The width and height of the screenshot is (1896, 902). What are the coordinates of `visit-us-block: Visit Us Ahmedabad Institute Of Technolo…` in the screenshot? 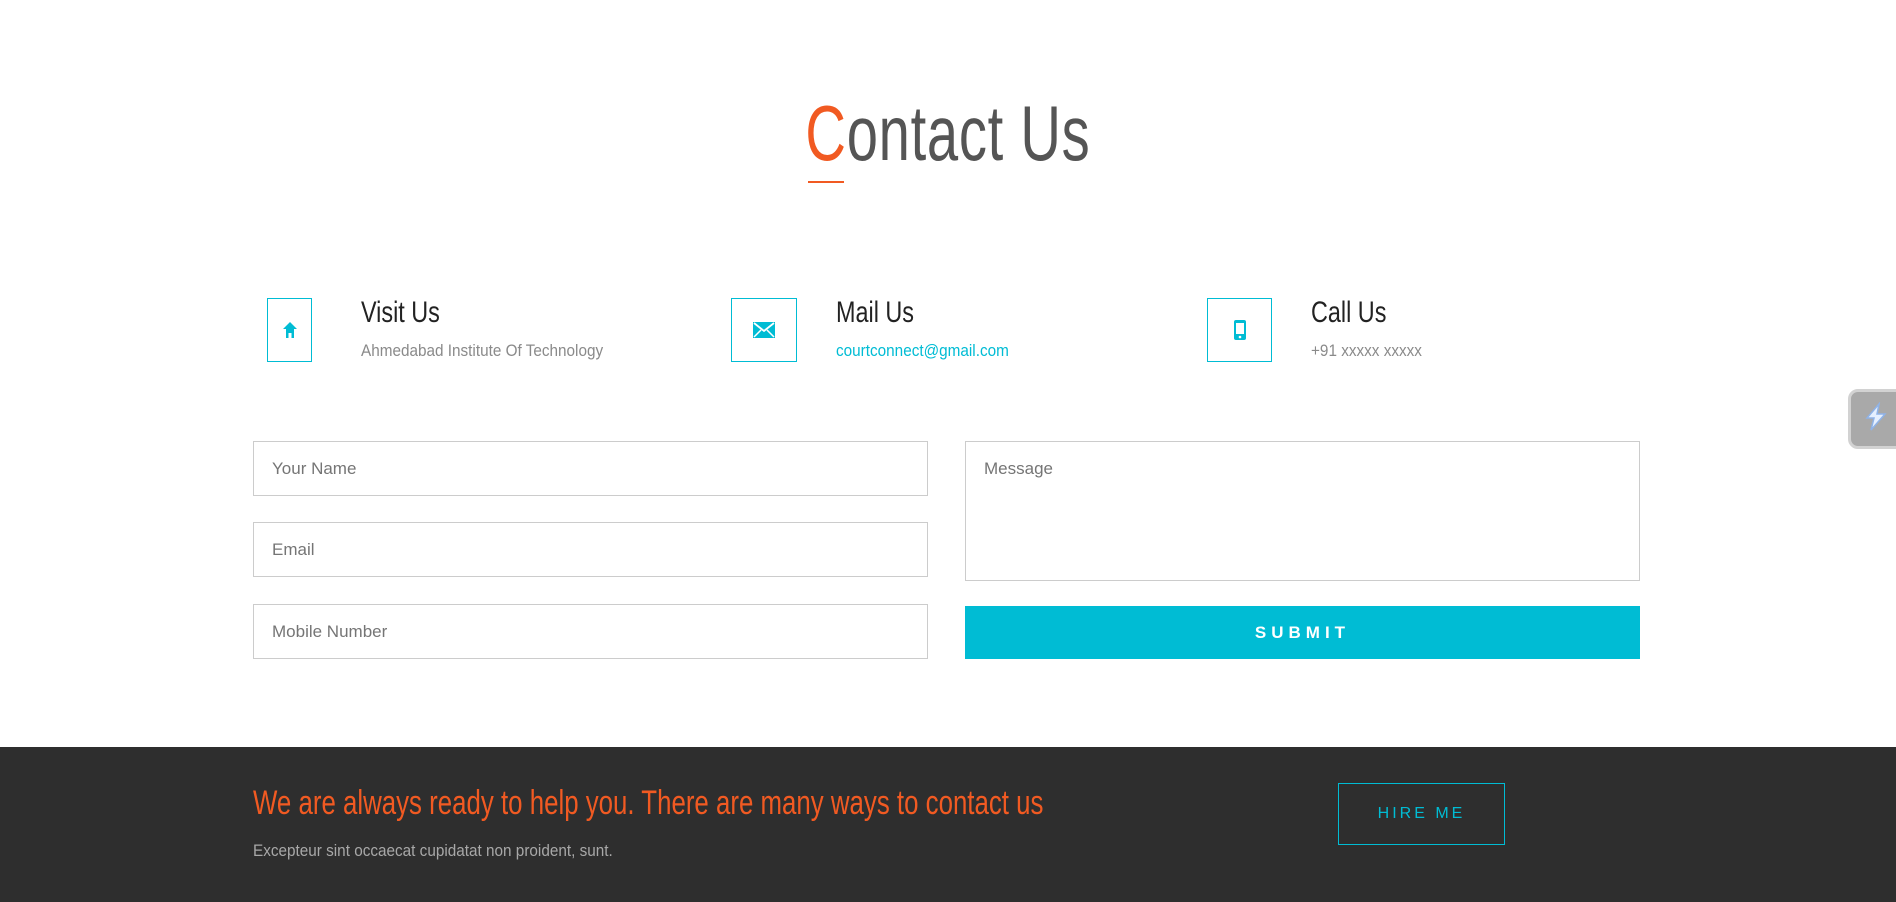 It's located at (457, 331).